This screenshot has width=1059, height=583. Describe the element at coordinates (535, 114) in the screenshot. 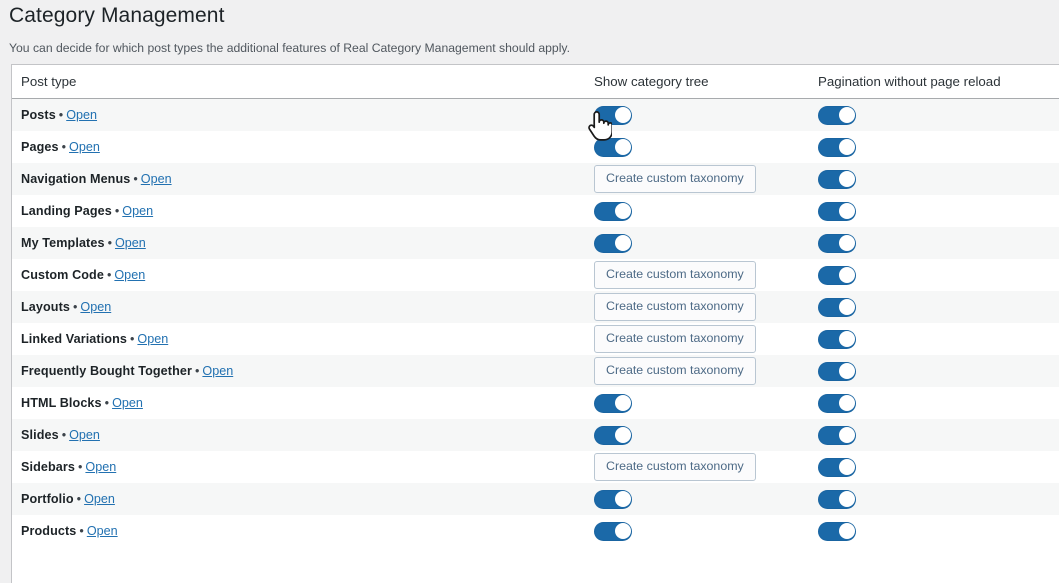

I see `table-row: Posts • Open` at that location.